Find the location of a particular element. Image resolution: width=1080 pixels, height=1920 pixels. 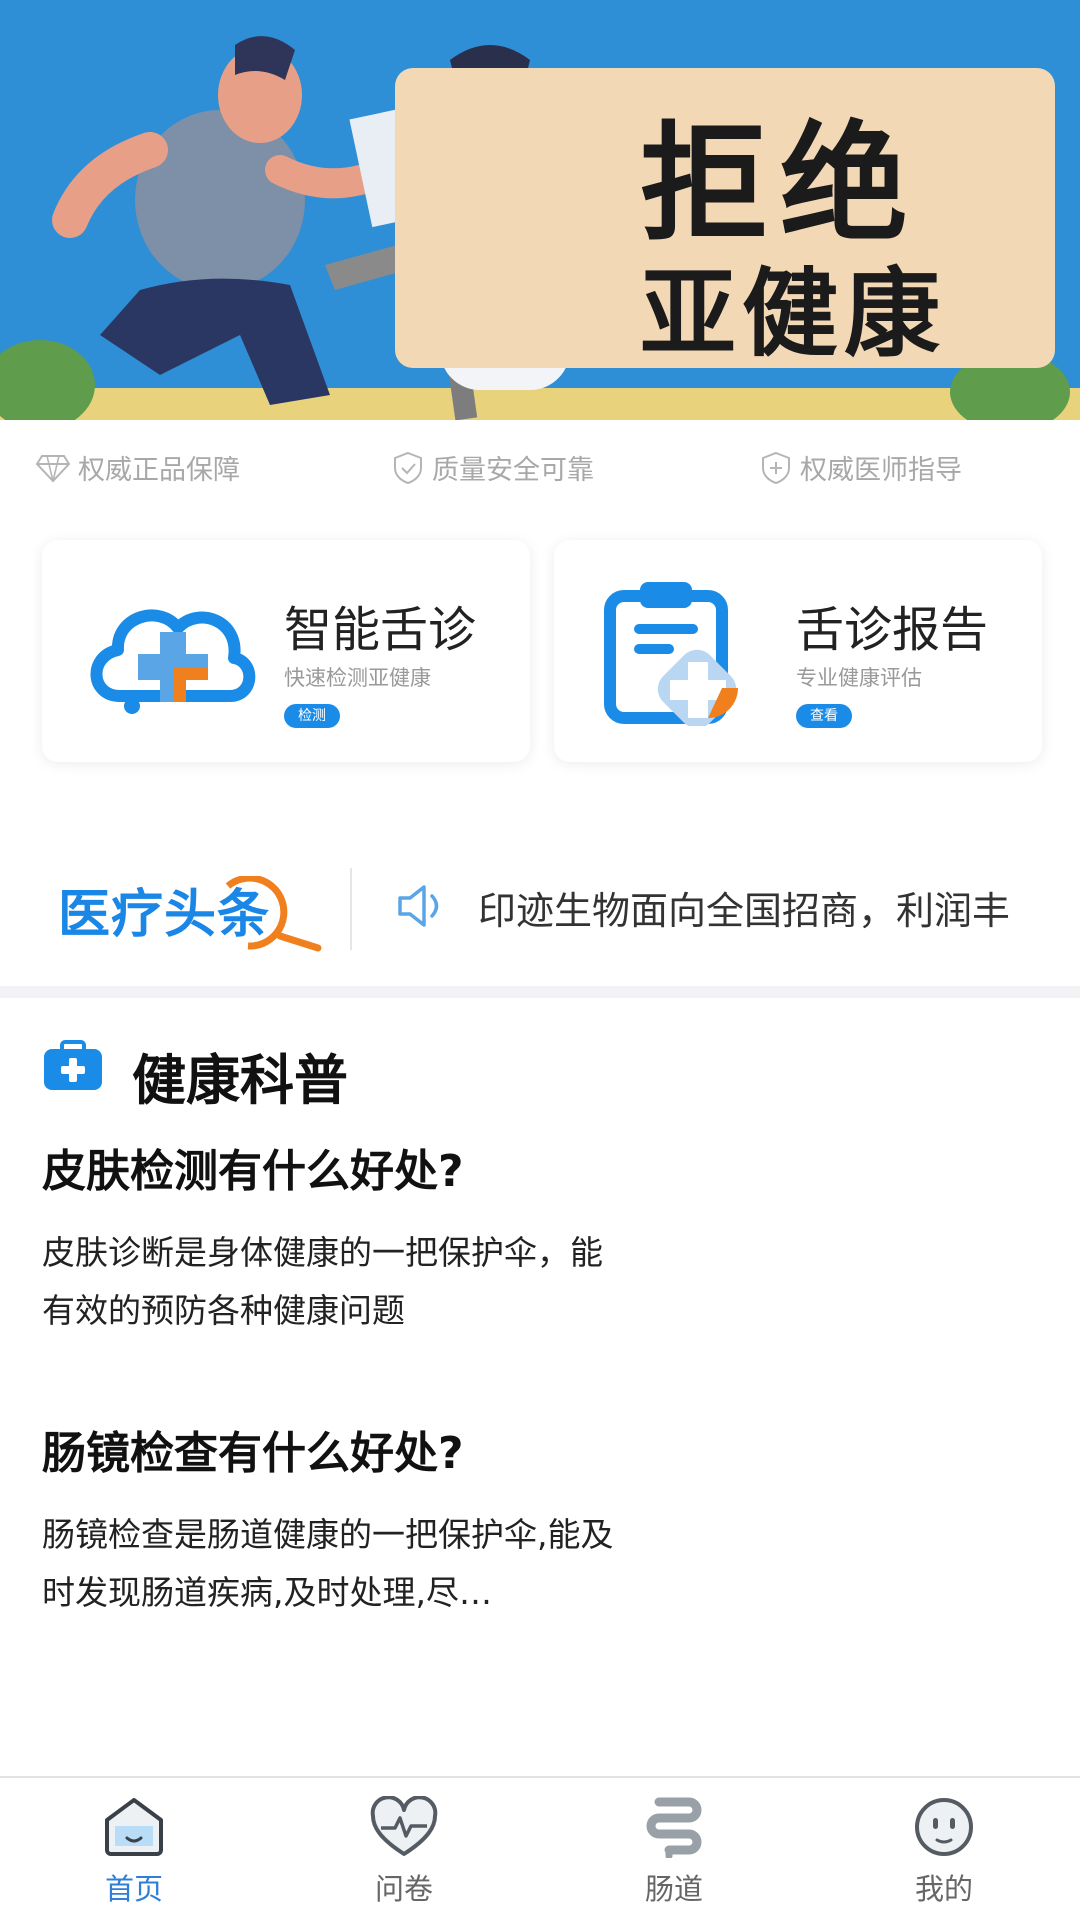

card-subtitle: 快速检测亚健康 is located at coordinates (357, 678).